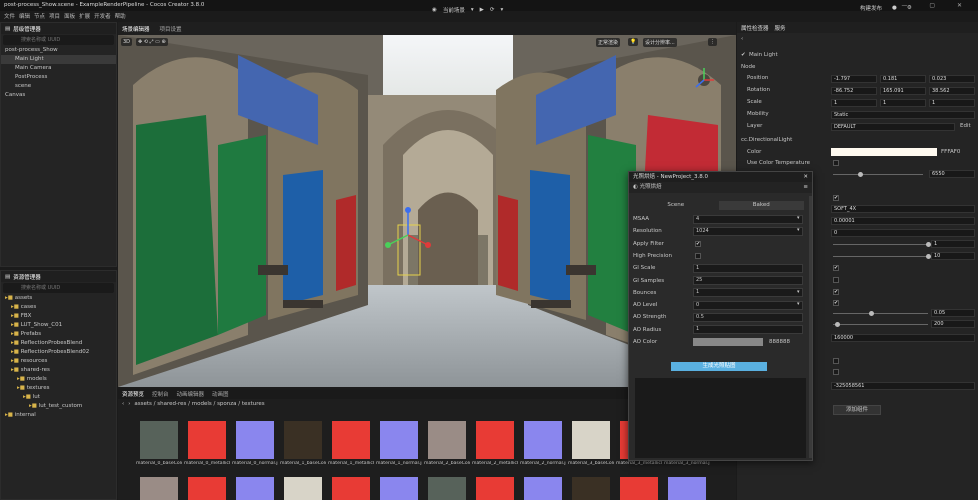  I want to click on close-icon: ✕, so click(805, 177).